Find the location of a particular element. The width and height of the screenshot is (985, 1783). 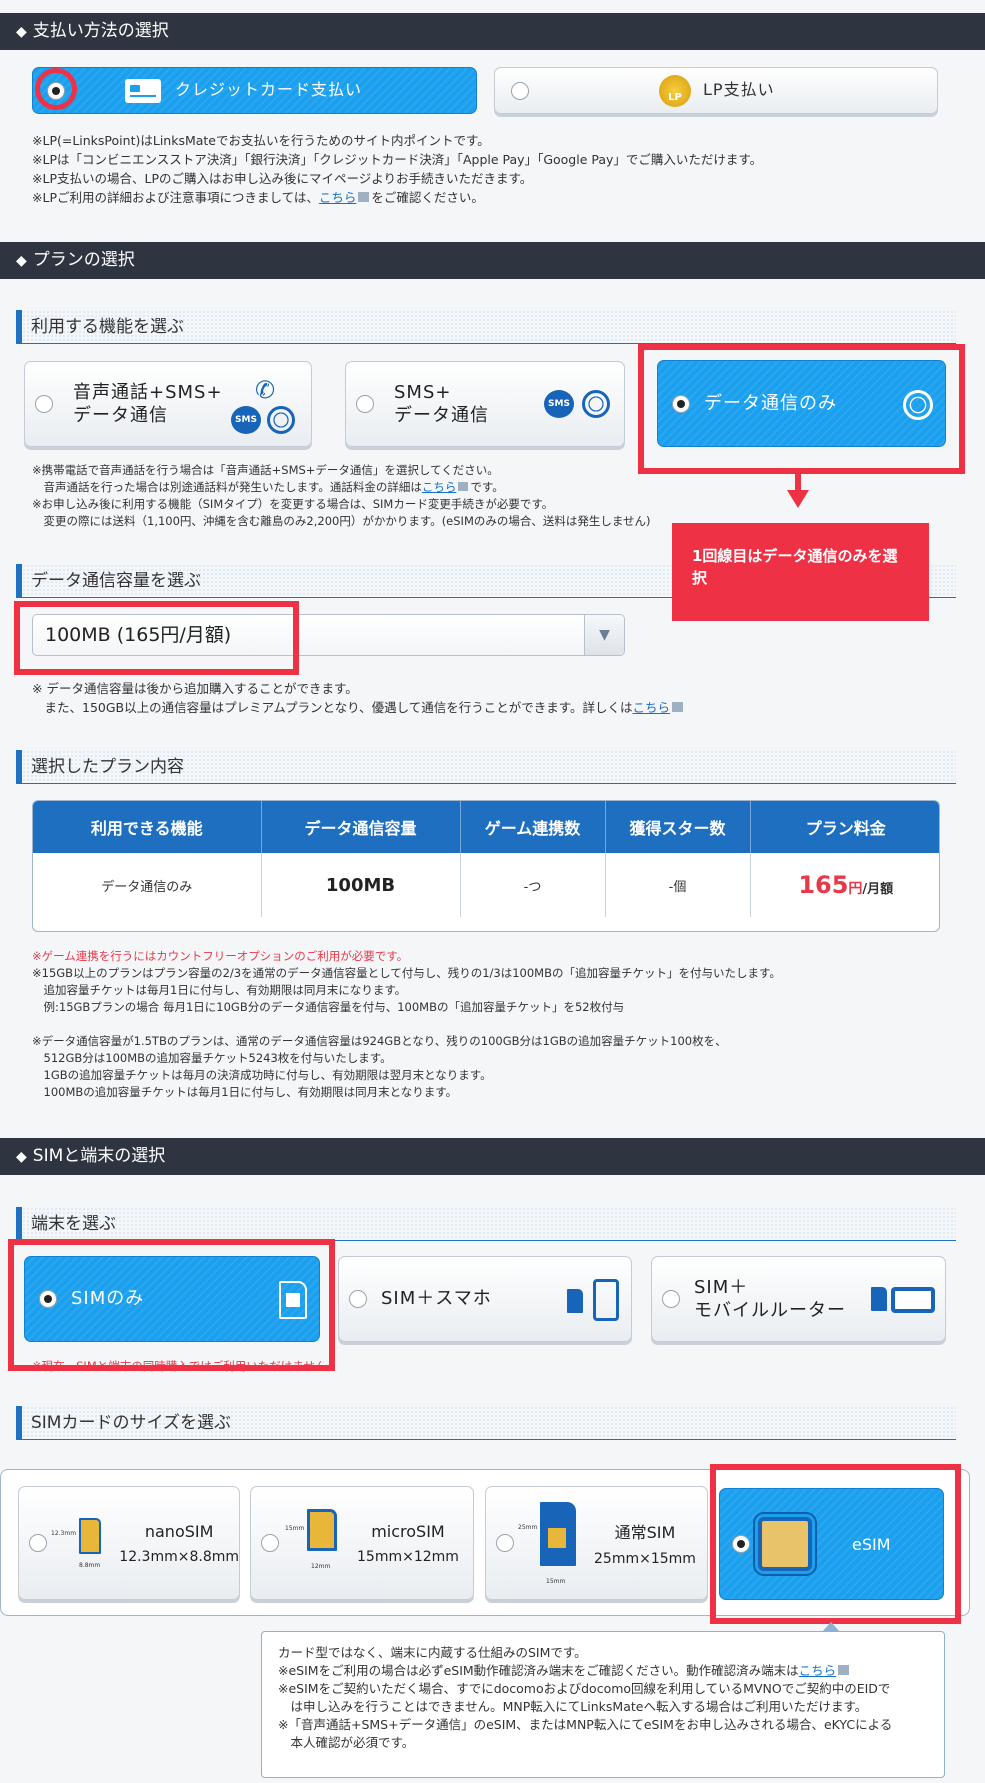

nanosim-name: nanoSIM is located at coordinates (179, 1531).